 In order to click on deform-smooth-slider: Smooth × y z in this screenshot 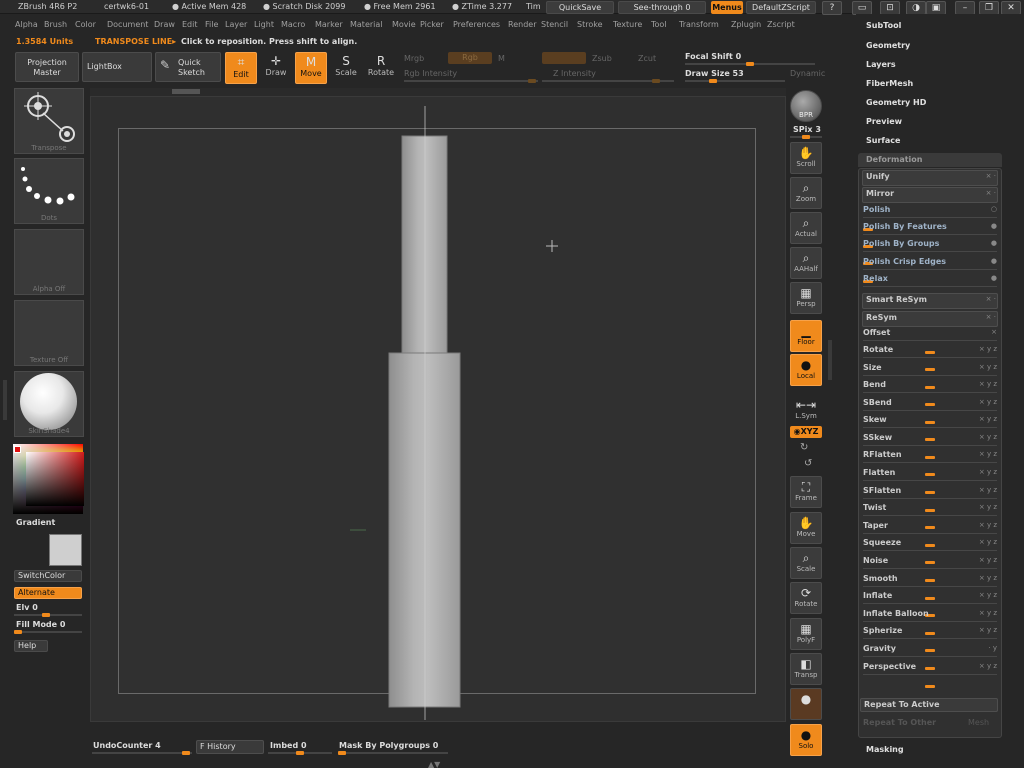, I will do `click(930, 586)`.